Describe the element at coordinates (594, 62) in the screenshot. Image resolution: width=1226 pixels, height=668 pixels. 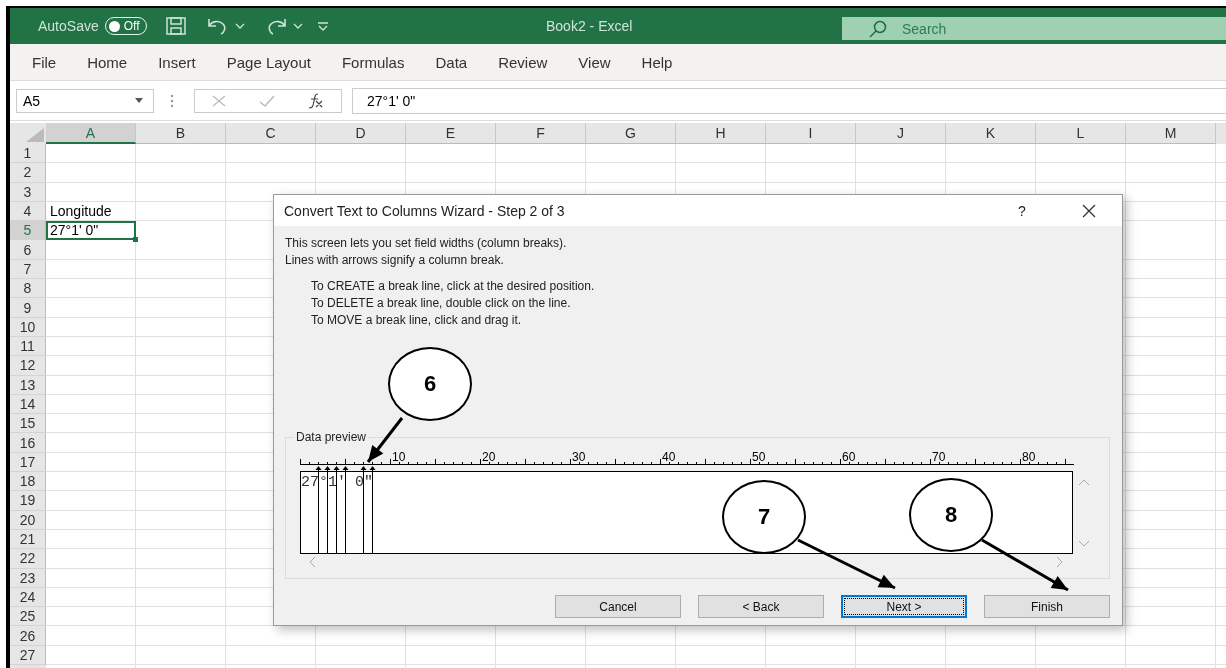
I see `ribbon-tab: View` at that location.